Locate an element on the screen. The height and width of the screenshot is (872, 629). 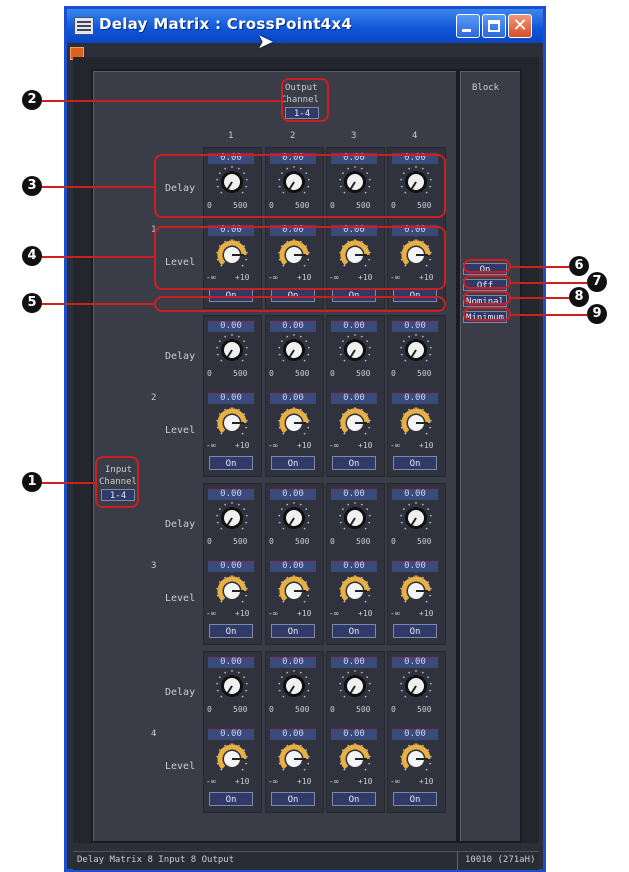
callout-number-badge: 2 is located at coordinates (32, 100).